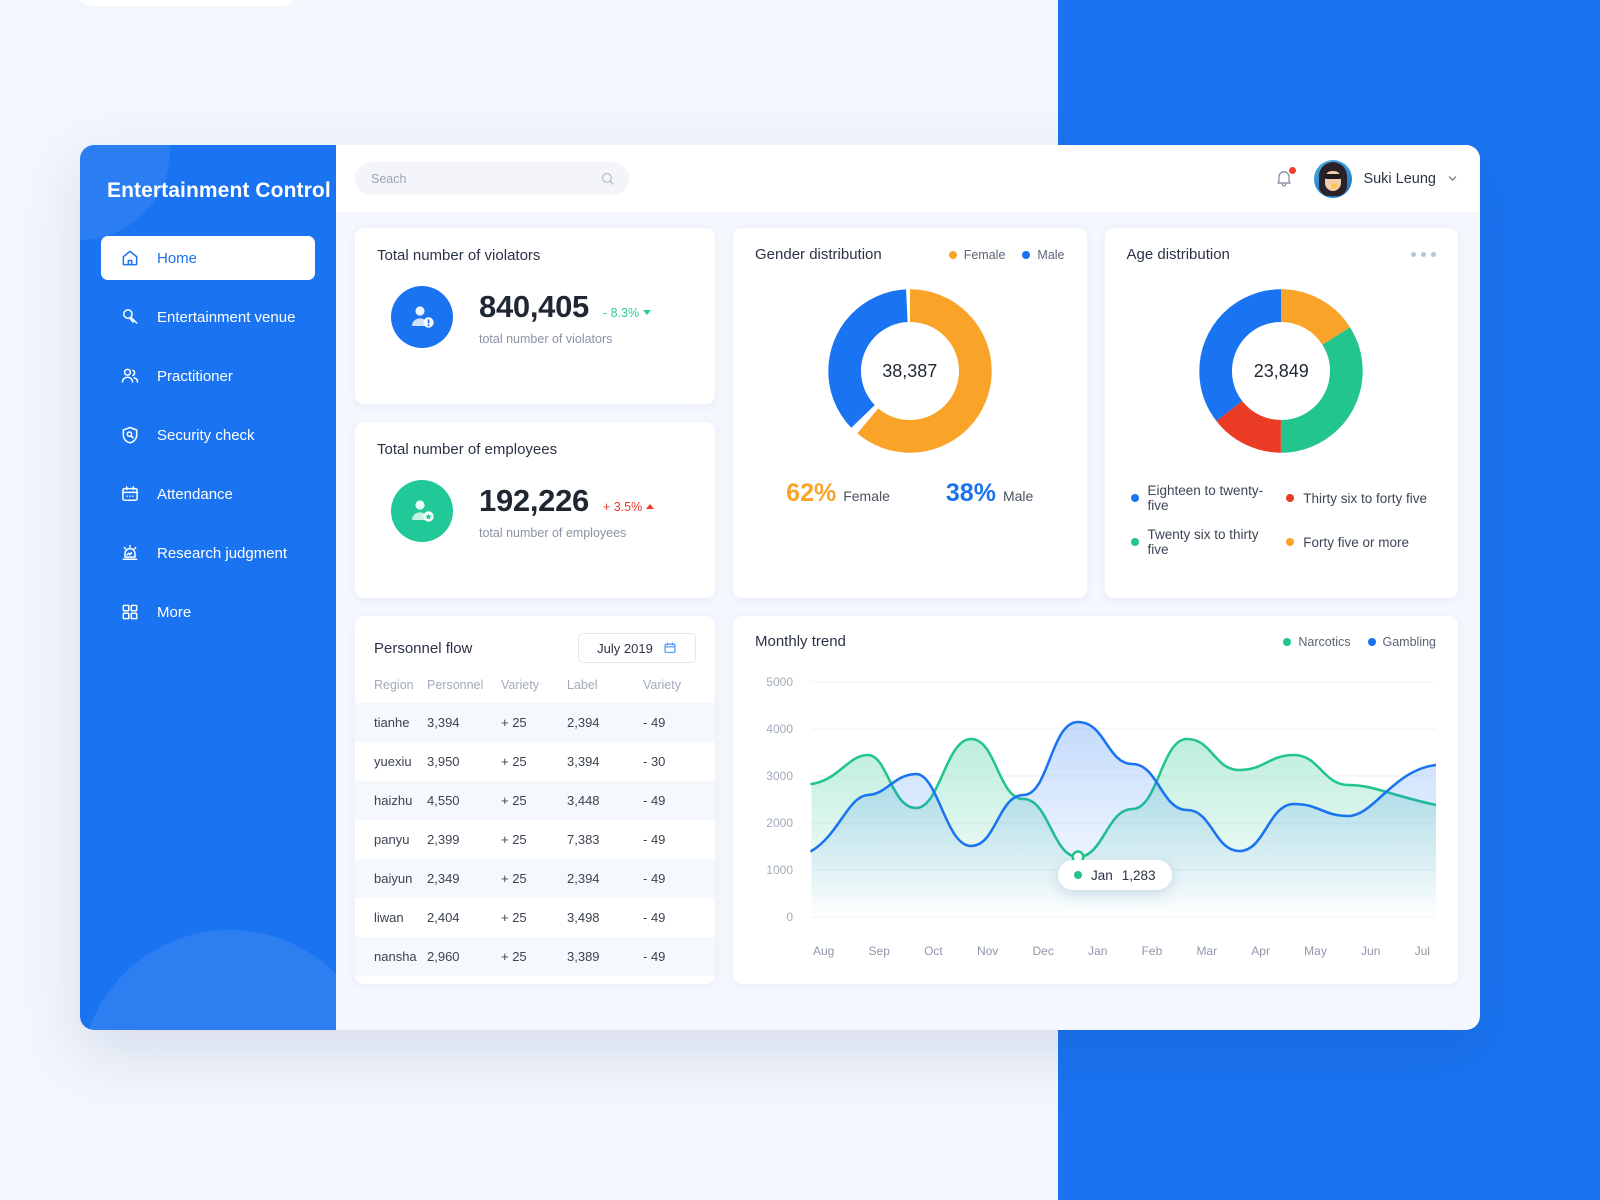 This screenshot has height=1200, width=1600. I want to click on gender-summary-male: 38% Male, so click(989, 493).